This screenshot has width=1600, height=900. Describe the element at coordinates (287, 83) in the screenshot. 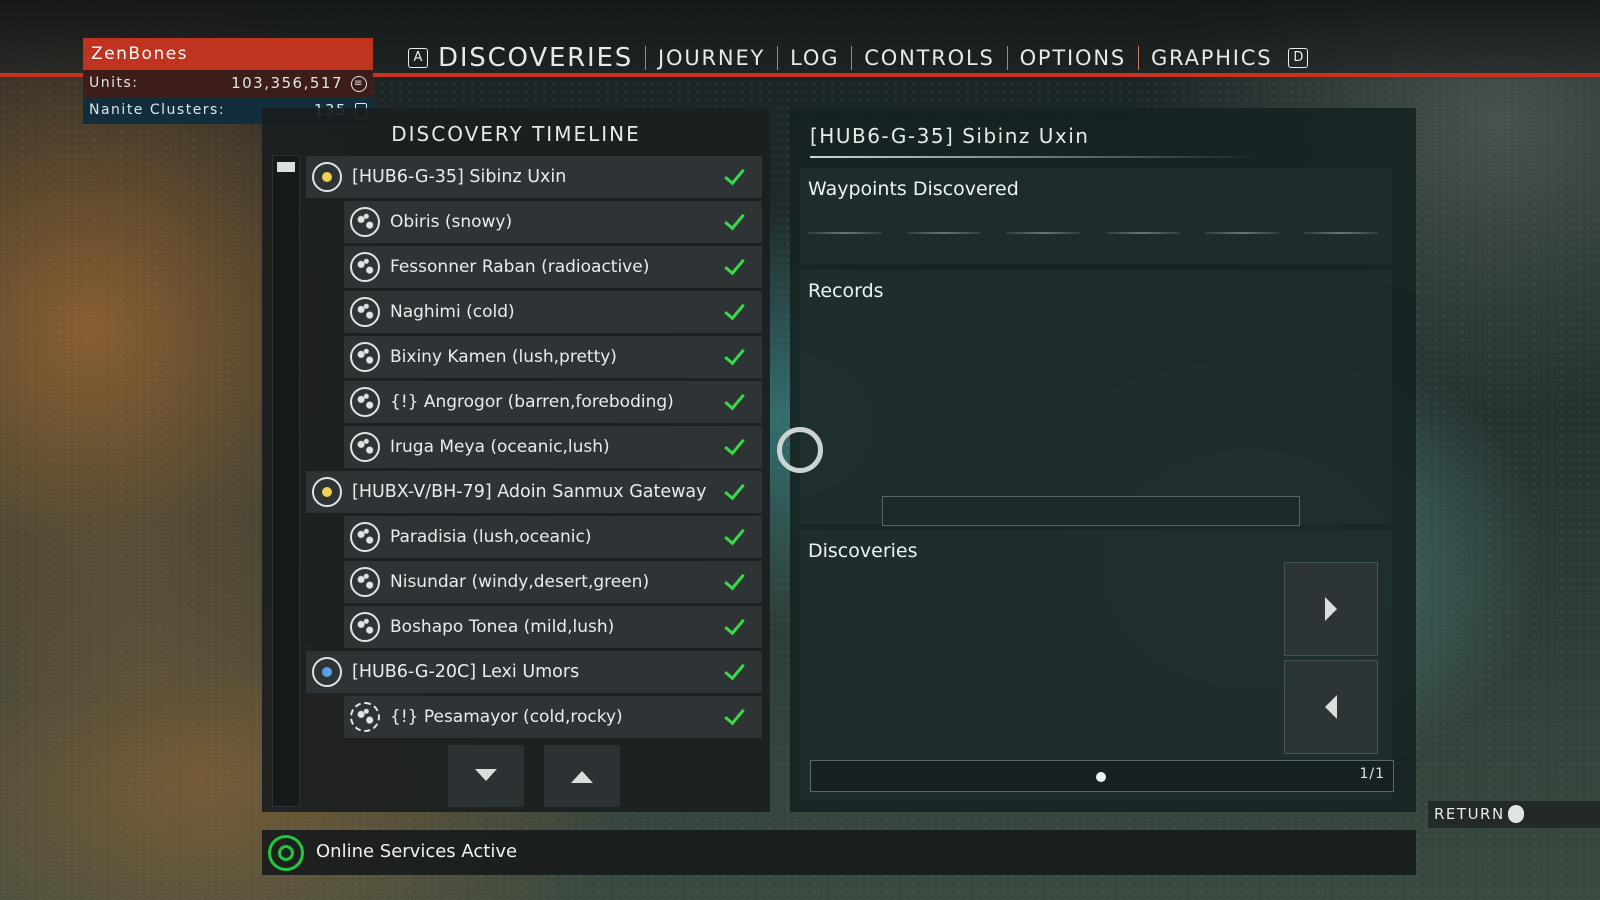

I see `units-value: 103,356,517` at that location.